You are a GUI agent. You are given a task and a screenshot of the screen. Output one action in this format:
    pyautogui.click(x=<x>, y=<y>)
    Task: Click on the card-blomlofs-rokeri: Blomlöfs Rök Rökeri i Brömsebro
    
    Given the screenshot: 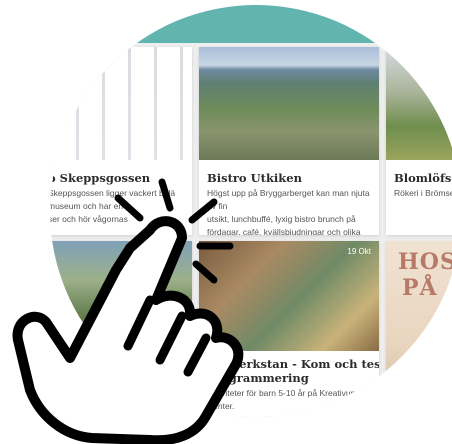 What is the action you would take?
    pyautogui.click(x=419, y=141)
    